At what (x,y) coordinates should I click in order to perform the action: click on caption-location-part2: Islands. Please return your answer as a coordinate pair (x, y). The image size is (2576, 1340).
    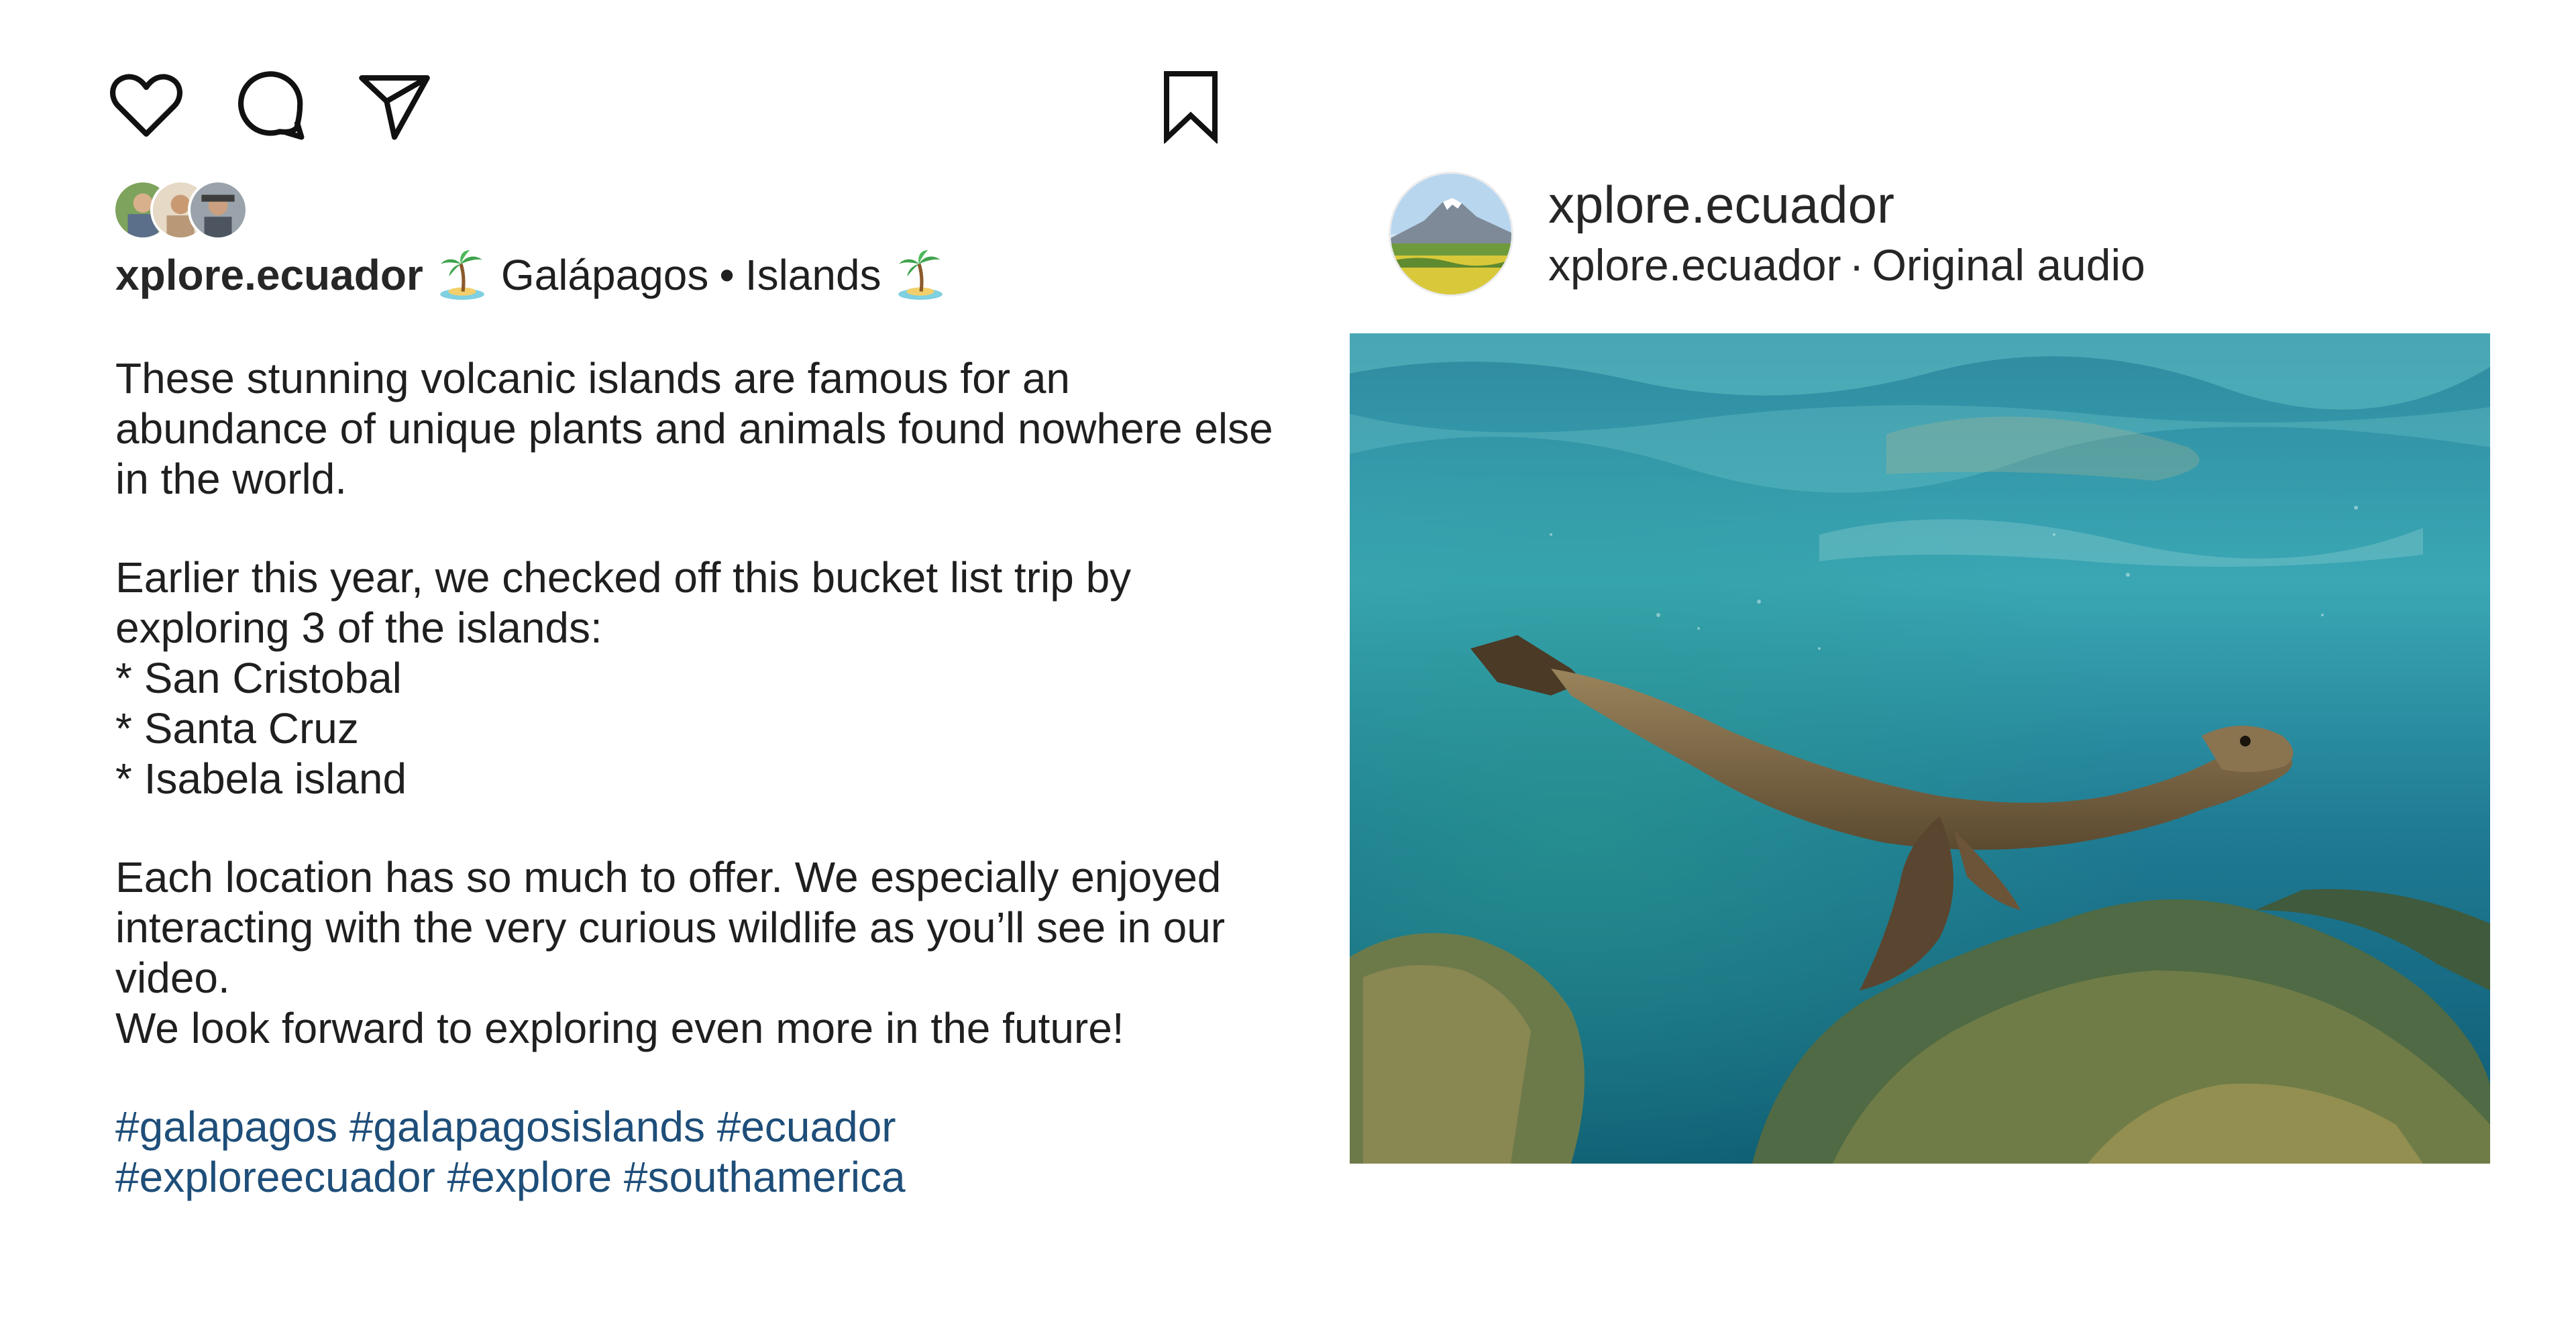
    Looking at the image, I should click on (813, 274).